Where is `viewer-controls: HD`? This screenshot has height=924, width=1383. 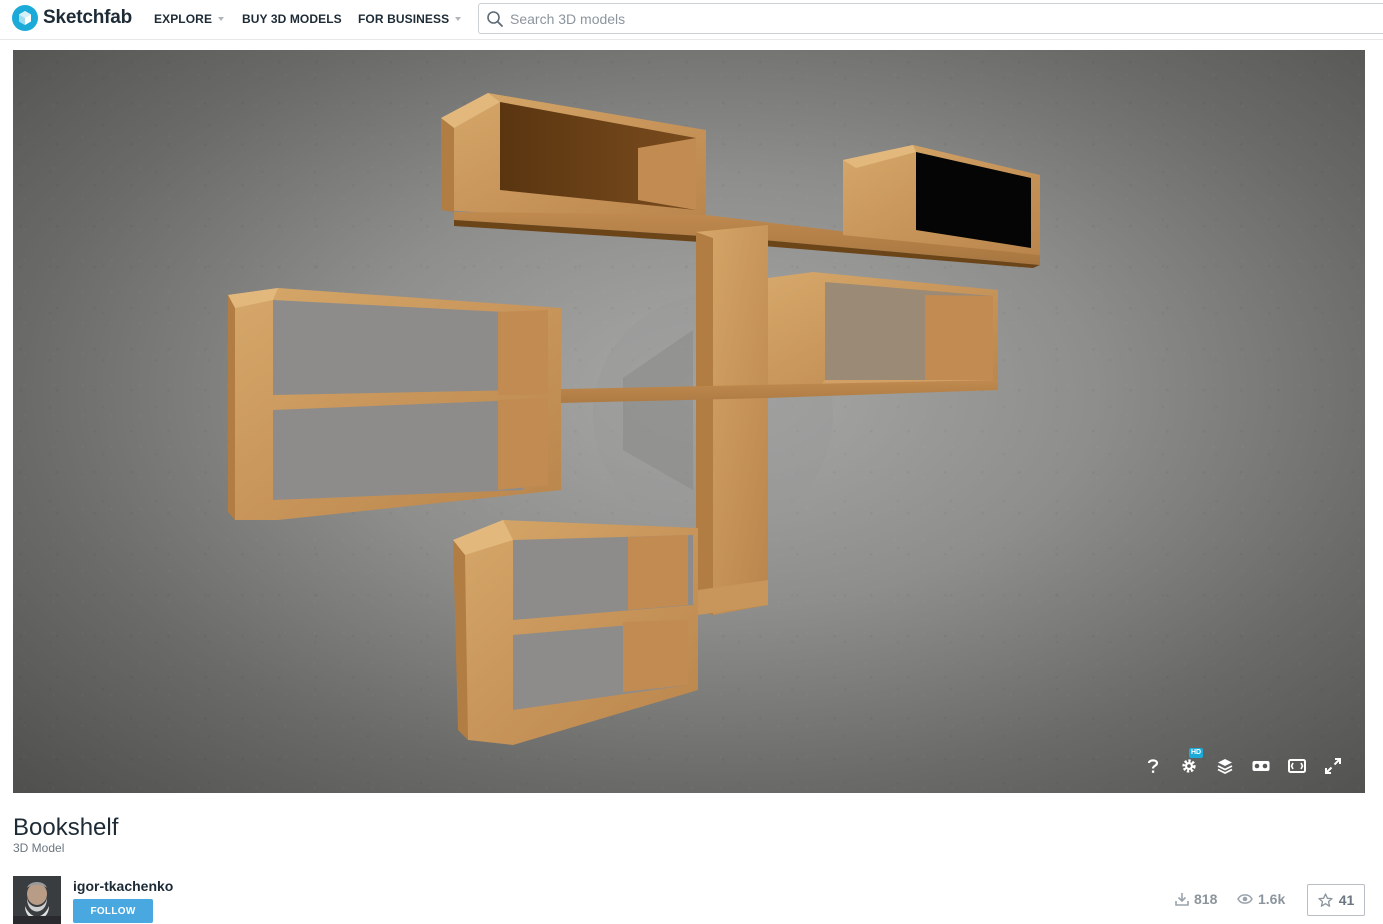 viewer-controls: HD is located at coordinates (1243, 763).